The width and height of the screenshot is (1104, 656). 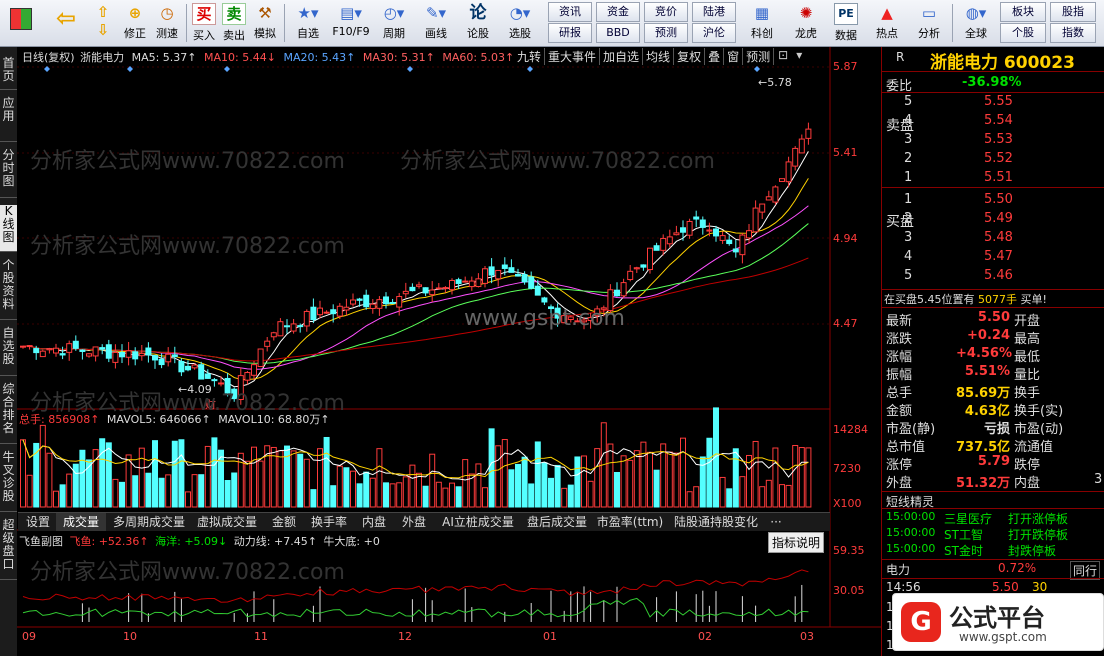 What do you see at coordinates (963, 534) in the screenshot?
I see `short-stock-1: ST工智` at bounding box center [963, 534].